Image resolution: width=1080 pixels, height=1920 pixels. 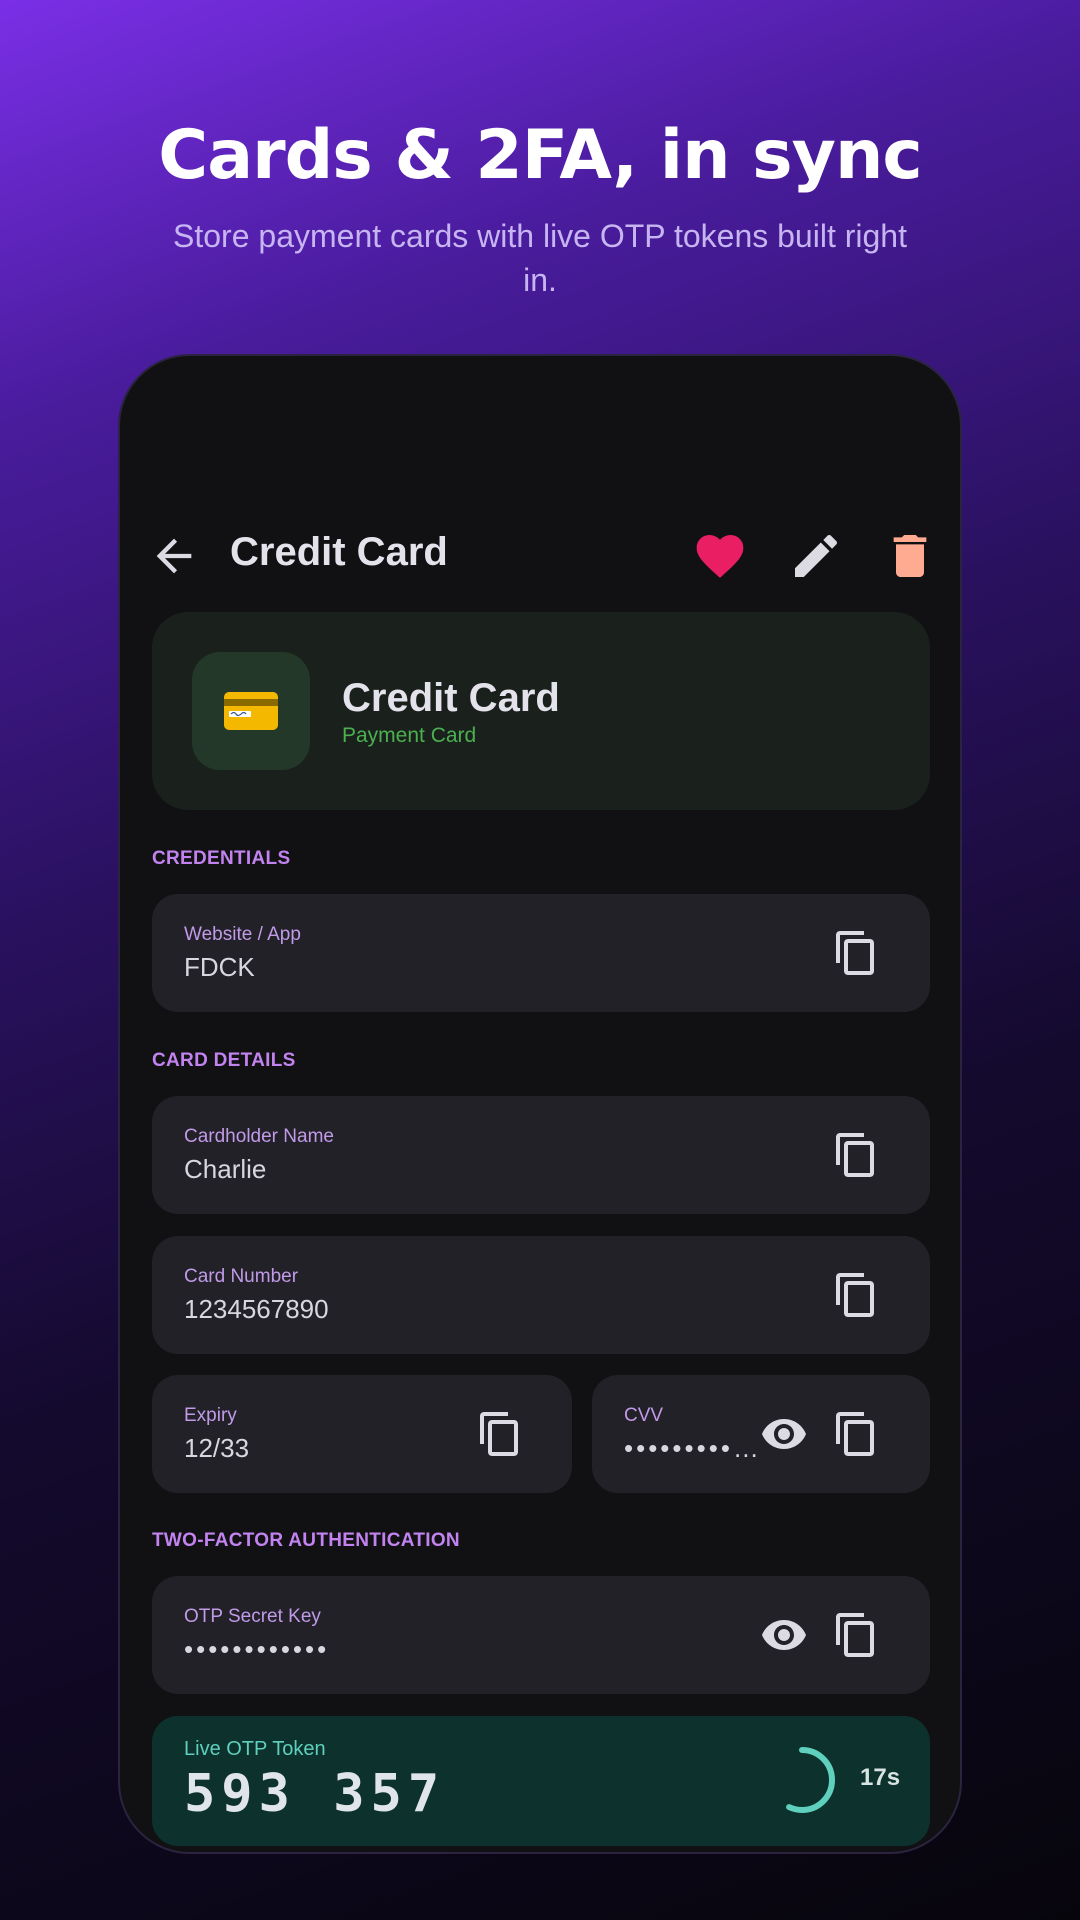 What do you see at coordinates (217, 1448) in the screenshot?
I see `expiry-value: 12/33` at bounding box center [217, 1448].